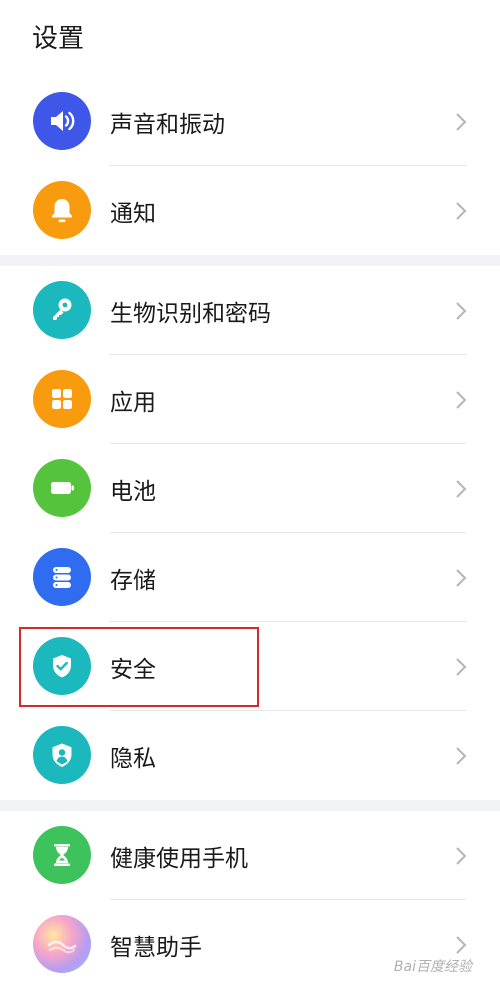  What do you see at coordinates (133, 758) in the screenshot?
I see `settings-item-label: 隐私` at bounding box center [133, 758].